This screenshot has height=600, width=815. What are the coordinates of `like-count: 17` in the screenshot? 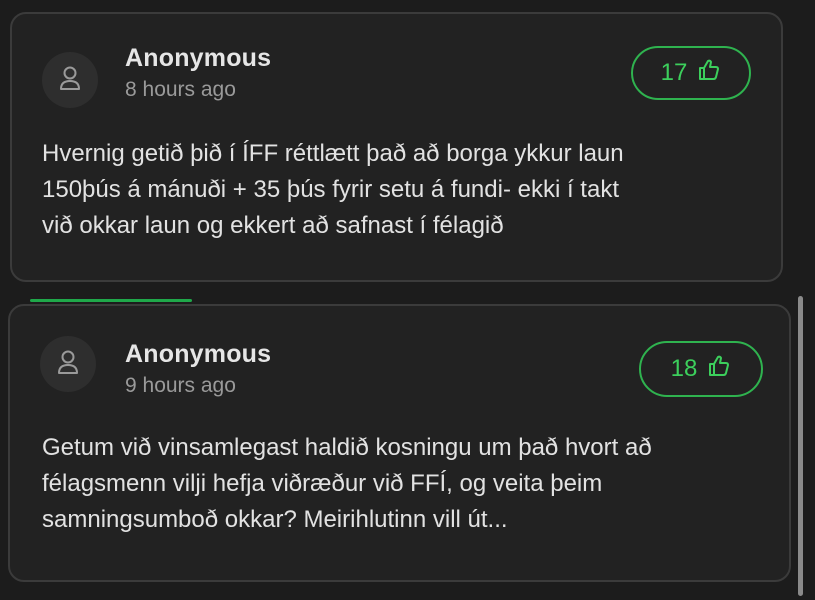 It's located at (674, 72).